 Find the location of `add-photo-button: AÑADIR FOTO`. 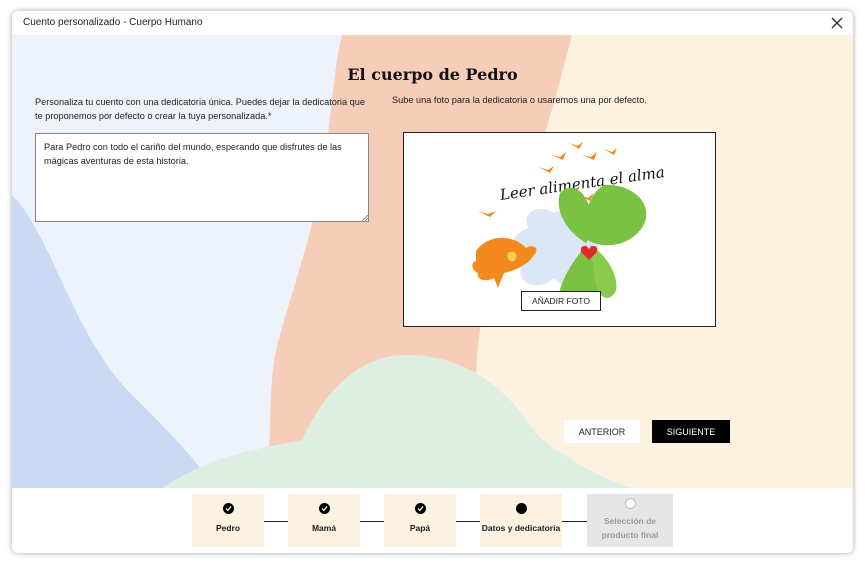

add-photo-button: AÑADIR FOTO is located at coordinates (561, 301).